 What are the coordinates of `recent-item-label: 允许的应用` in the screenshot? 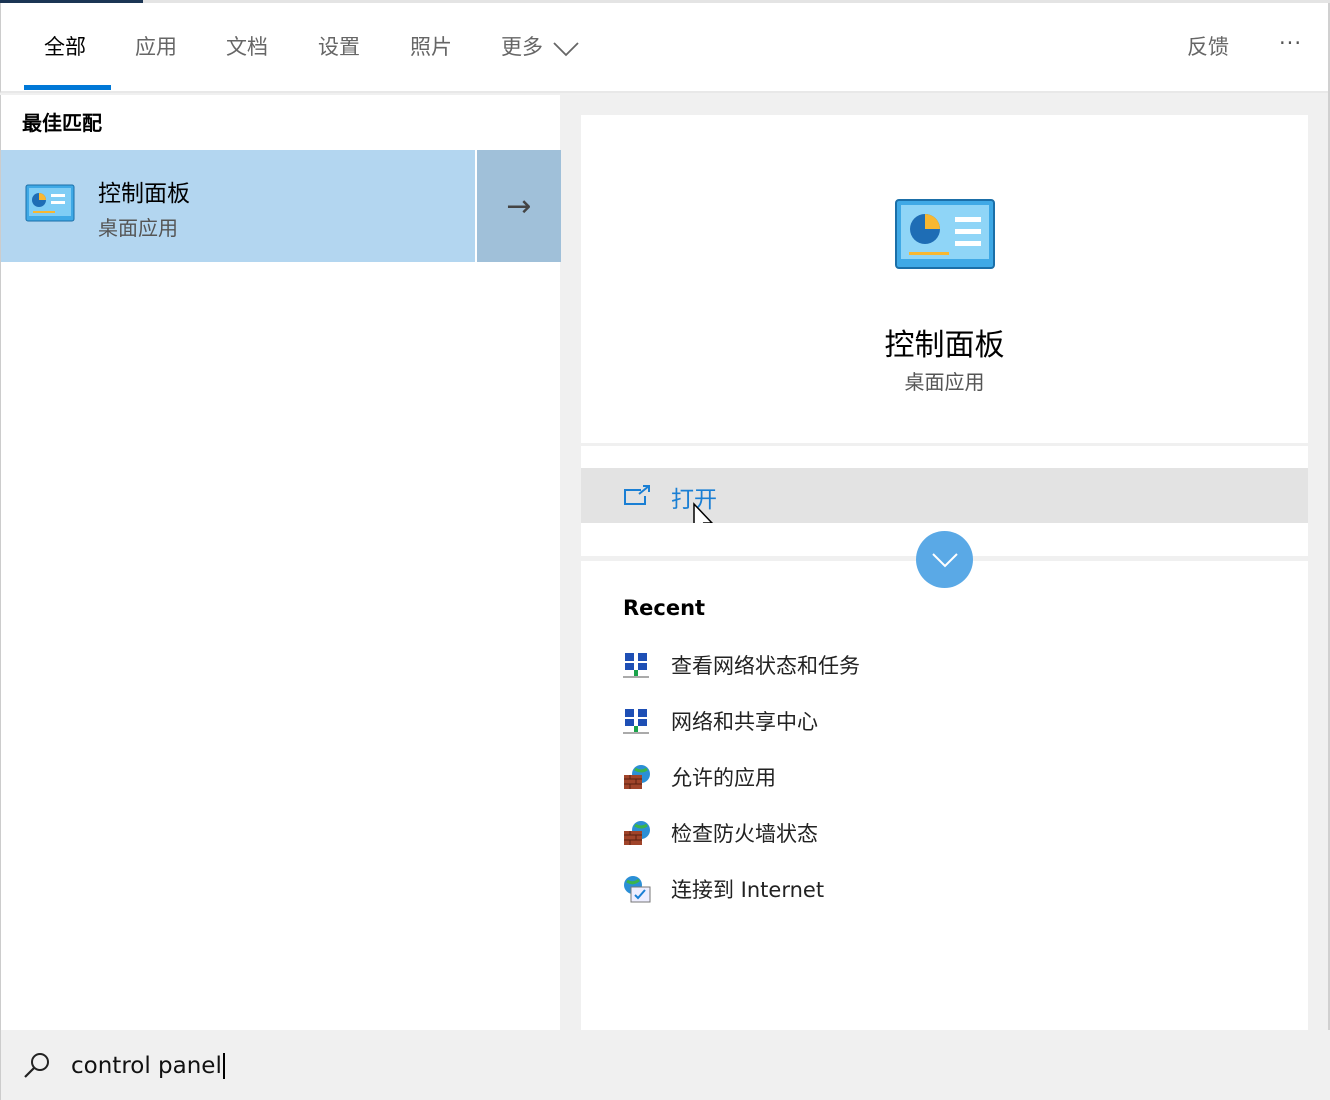 It's located at (723, 778).